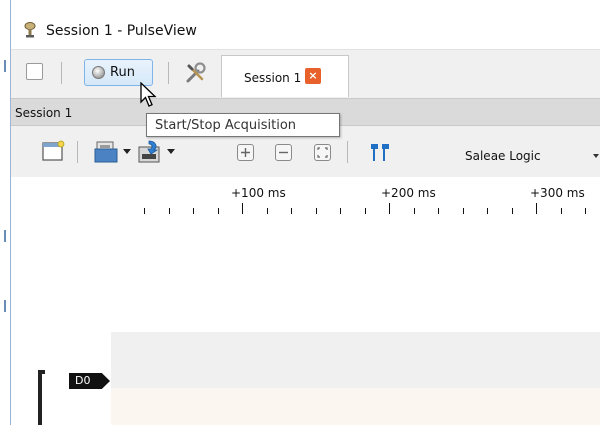  What do you see at coordinates (196, 73) in the screenshot?
I see `settings-tools-icon` at bounding box center [196, 73].